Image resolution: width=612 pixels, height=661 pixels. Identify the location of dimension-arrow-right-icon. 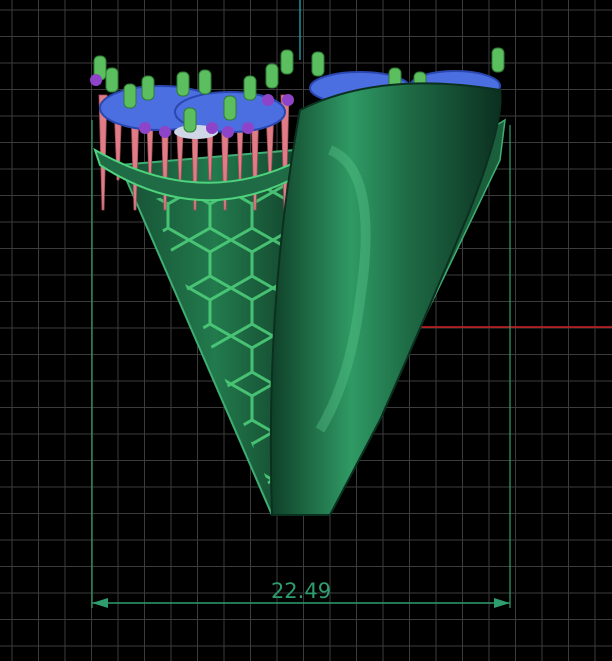
(502, 603).